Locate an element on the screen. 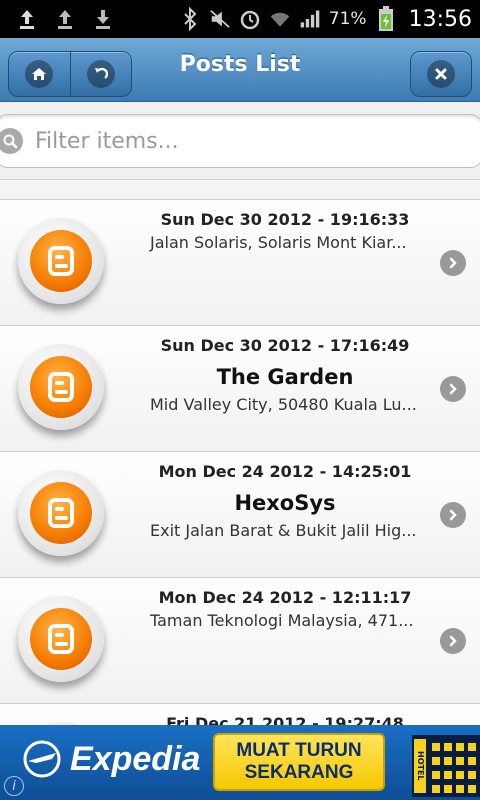 This screenshot has width=480, height=800. ad-cta-line1: MUAT TURUN is located at coordinates (299, 750).